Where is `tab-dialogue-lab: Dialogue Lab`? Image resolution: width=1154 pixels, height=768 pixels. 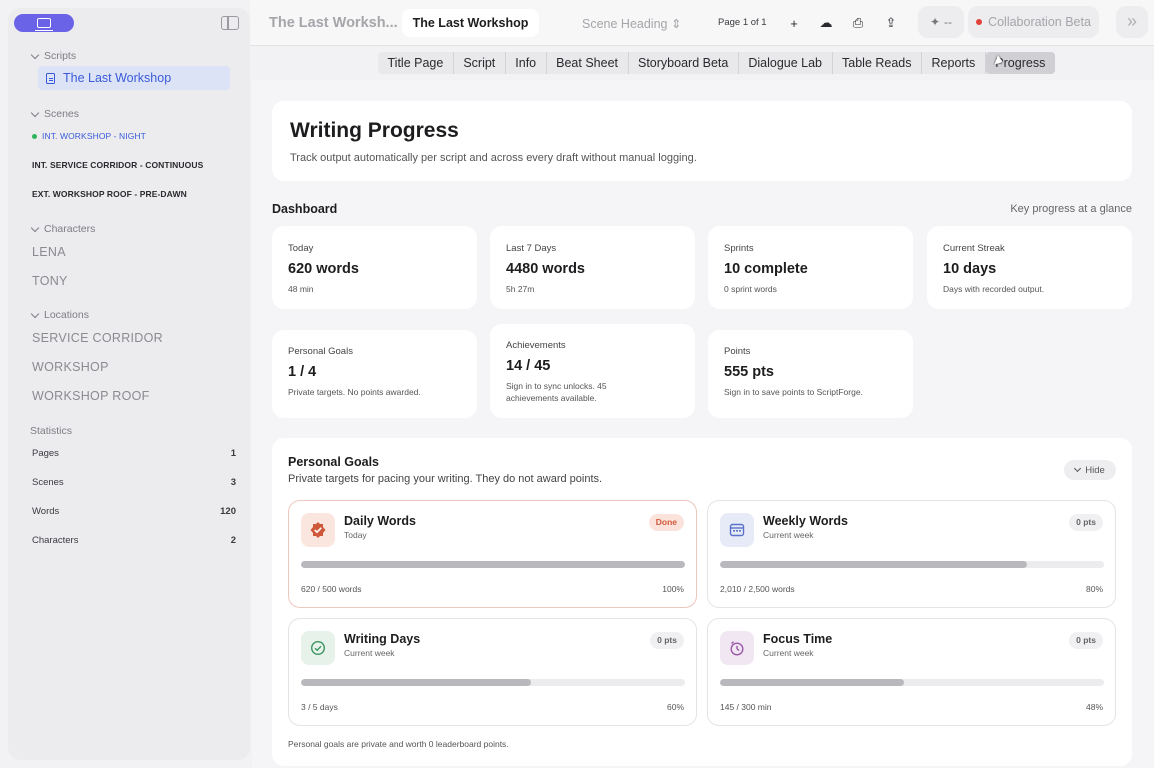 tab-dialogue-lab: Dialogue Lab is located at coordinates (786, 63).